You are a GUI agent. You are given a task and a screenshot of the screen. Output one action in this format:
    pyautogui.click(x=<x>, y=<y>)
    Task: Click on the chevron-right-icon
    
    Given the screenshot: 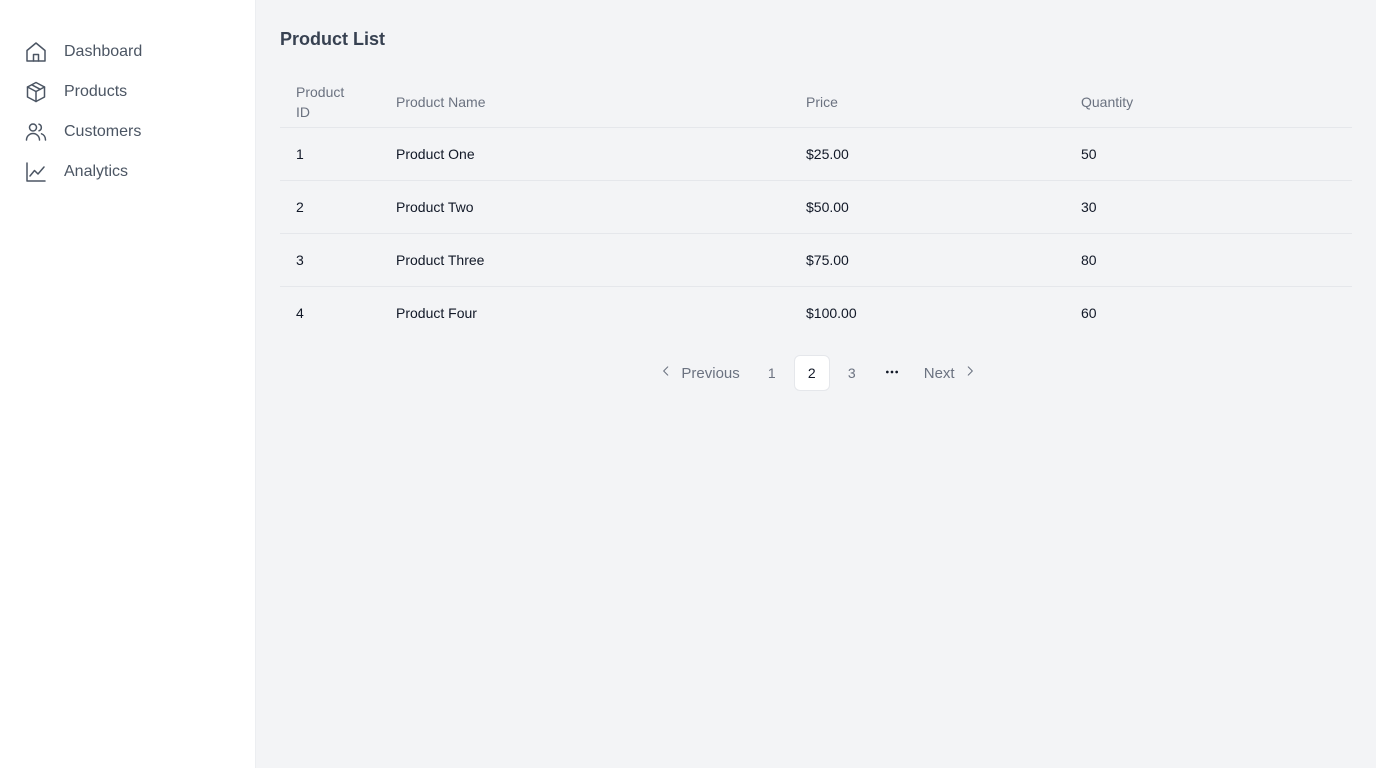 What is the action you would take?
    pyautogui.click(x=970, y=373)
    